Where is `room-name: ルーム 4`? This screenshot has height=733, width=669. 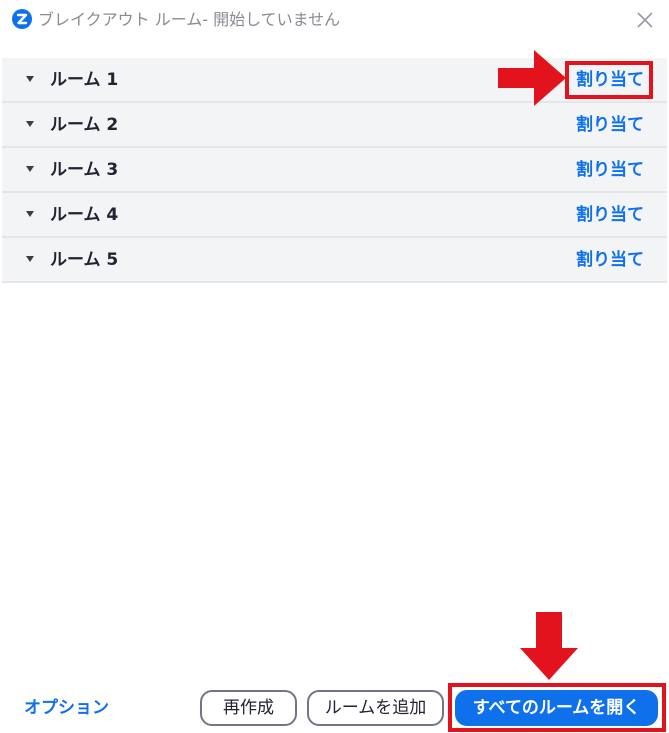 room-name: ルーム 4 is located at coordinates (84, 215).